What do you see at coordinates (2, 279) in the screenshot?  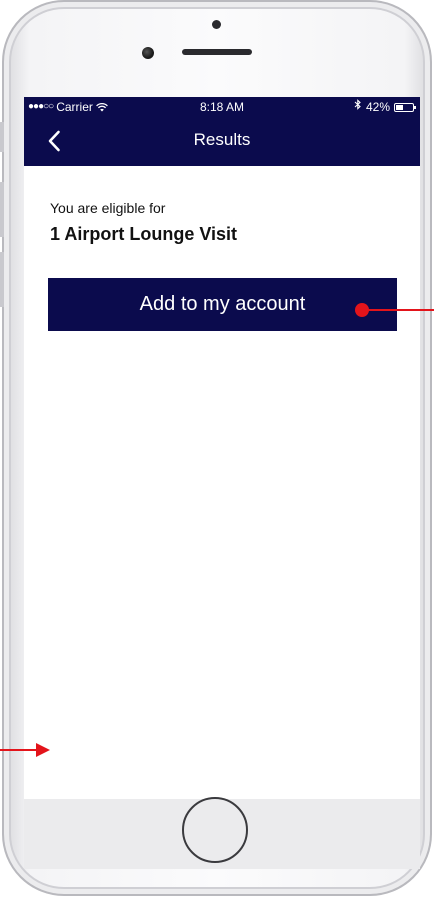 I see `volume-down-button` at bounding box center [2, 279].